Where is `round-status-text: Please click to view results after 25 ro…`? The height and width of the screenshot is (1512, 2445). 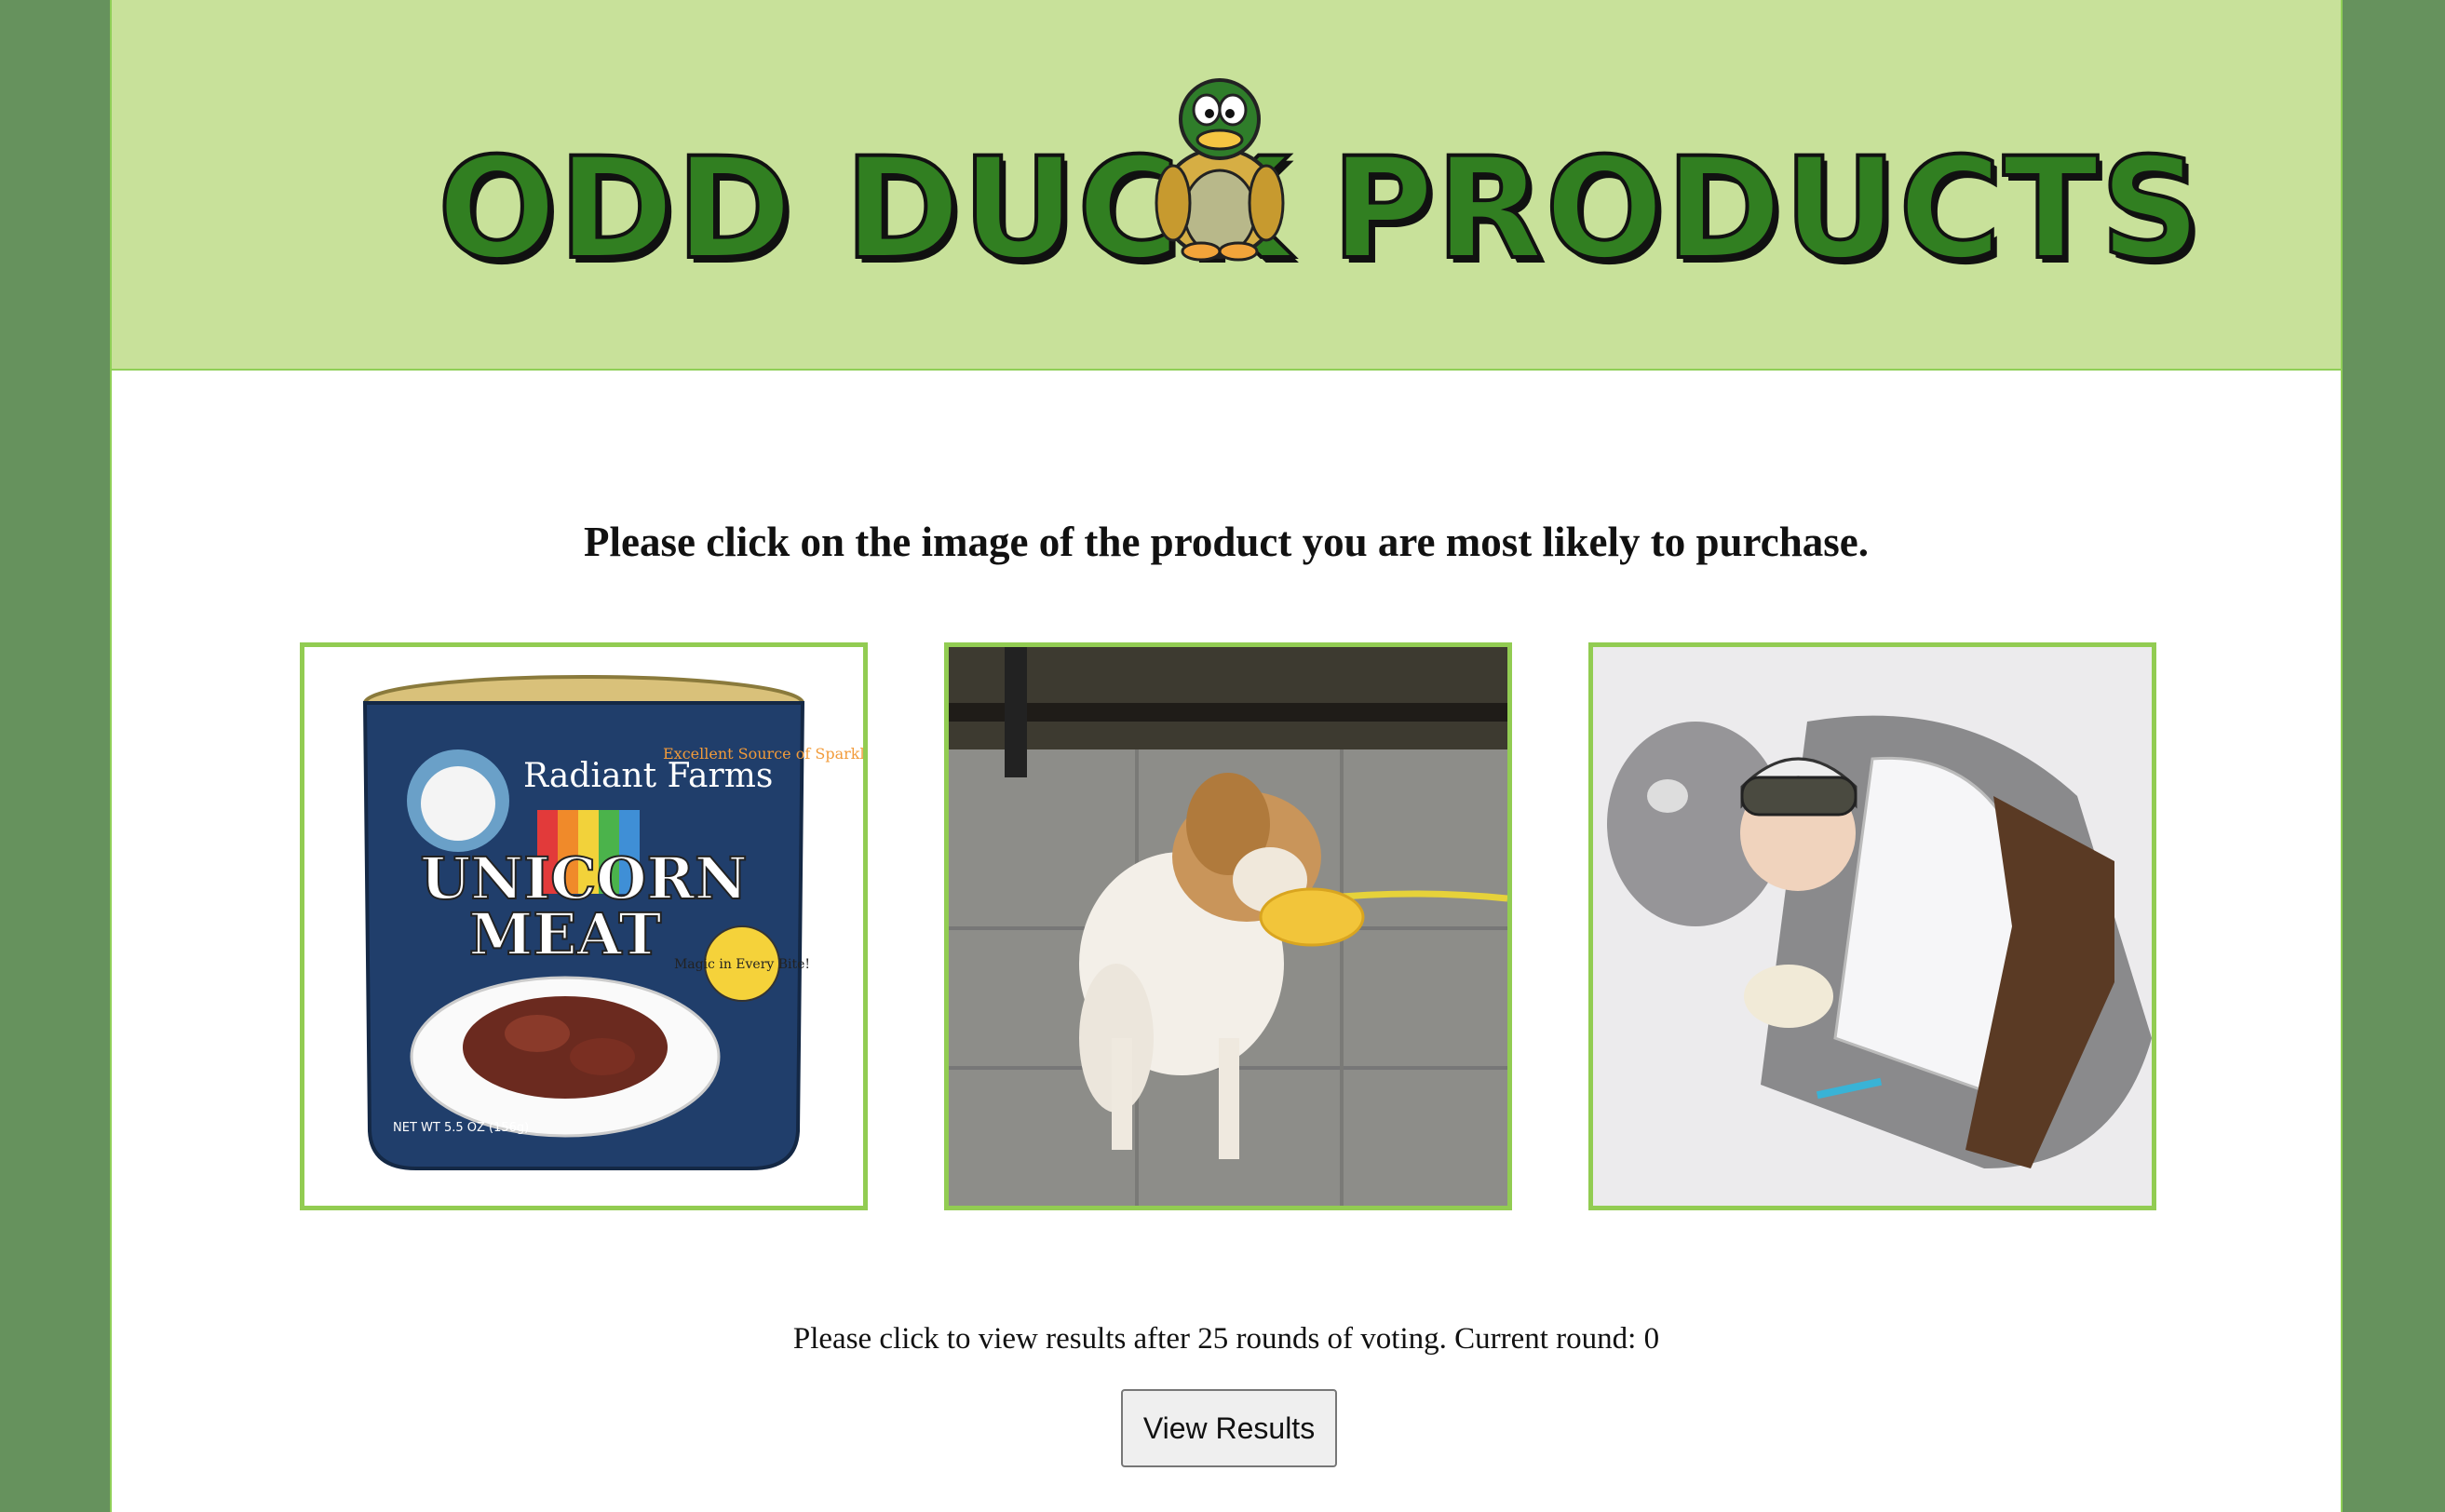 round-status-text: Please click to view results after 25 ro… is located at coordinates (1226, 1339).